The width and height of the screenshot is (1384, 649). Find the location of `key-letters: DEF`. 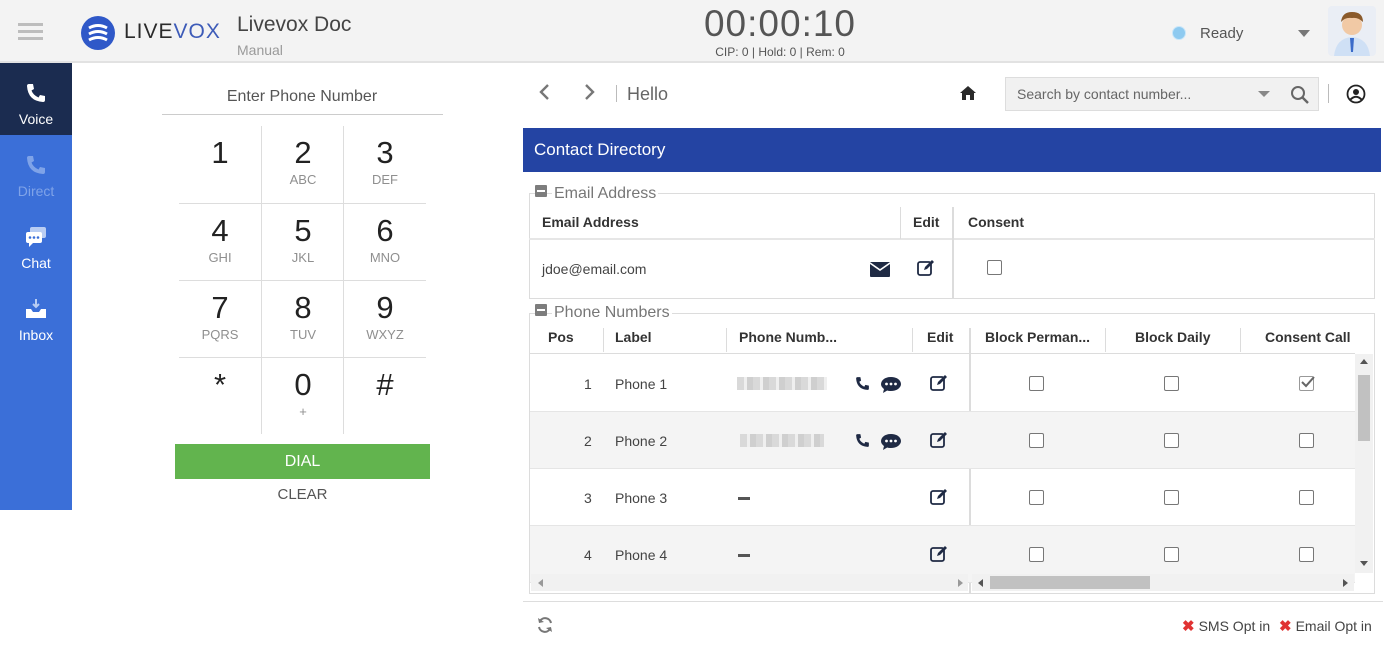

key-letters: DEF is located at coordinates (385, 179).